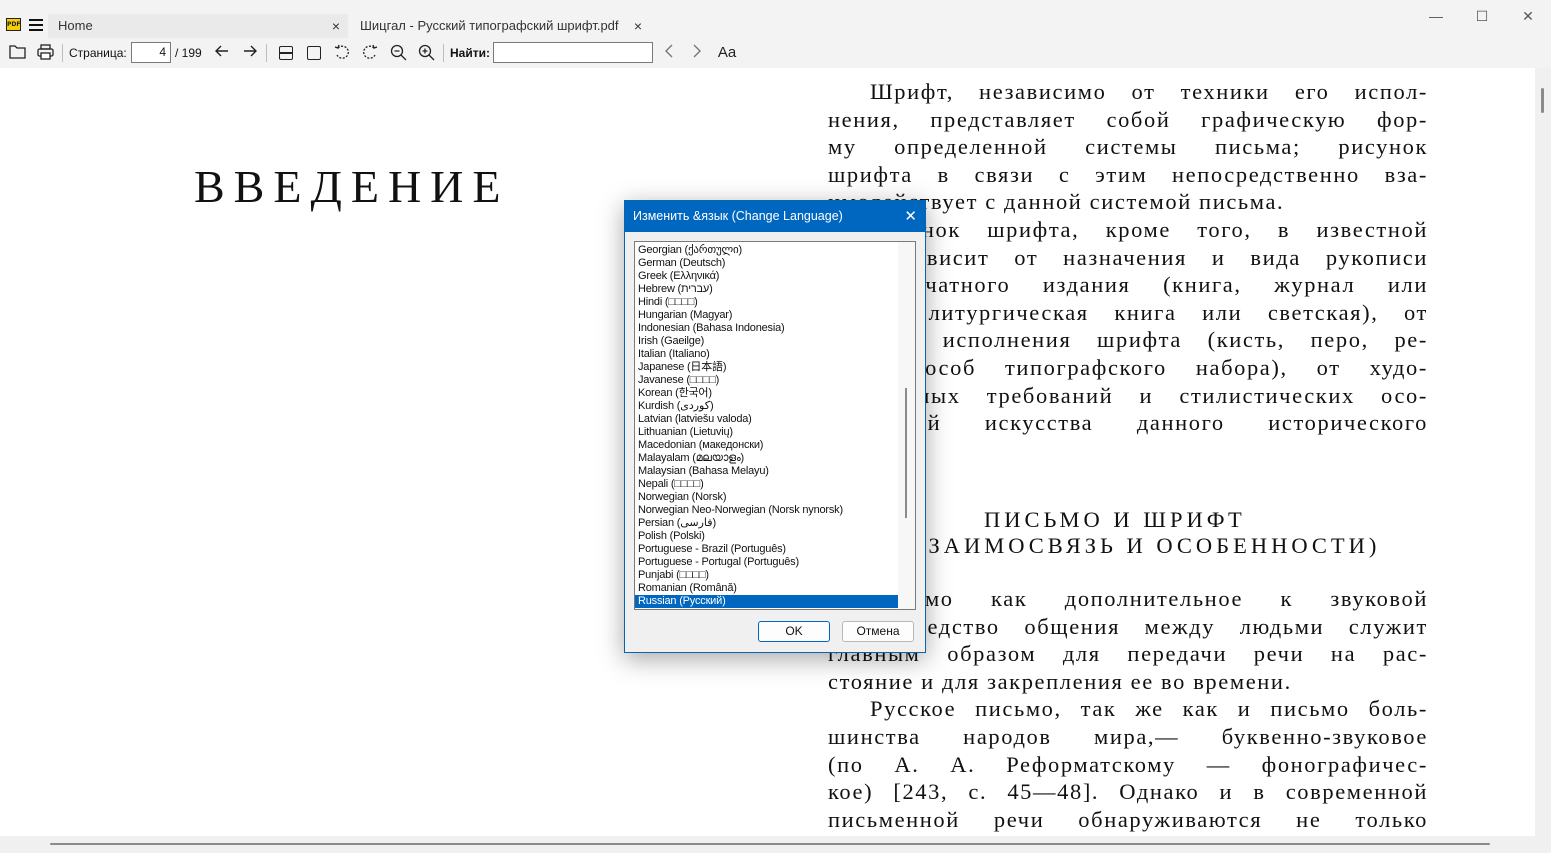 The width and height of the screenshot is (1551, 853). I want to click on language-option: Indonesian (Bahasa Indonesia), so click(766, 328).